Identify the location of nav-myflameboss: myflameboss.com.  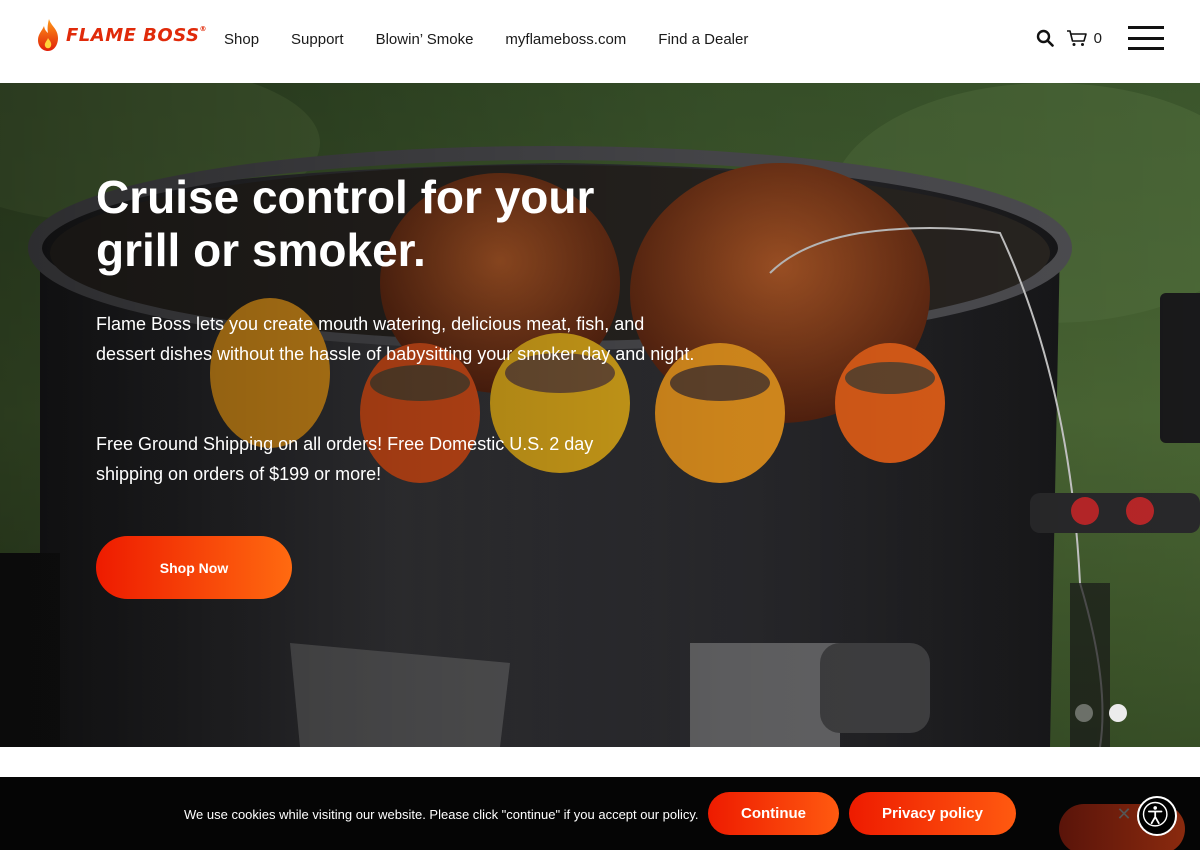
(565, 39).